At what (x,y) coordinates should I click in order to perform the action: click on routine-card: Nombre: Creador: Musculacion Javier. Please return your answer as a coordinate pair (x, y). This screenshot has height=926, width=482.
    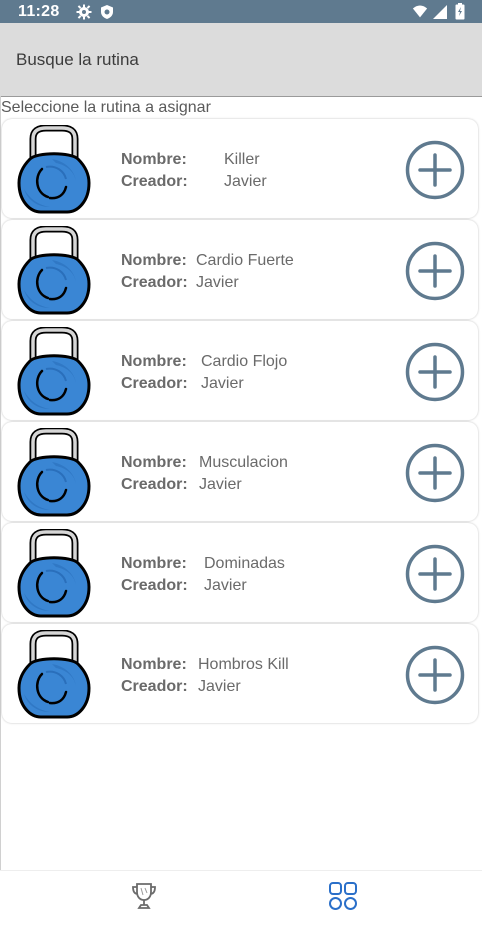
    Looking at the image, I should click on (240, 471).